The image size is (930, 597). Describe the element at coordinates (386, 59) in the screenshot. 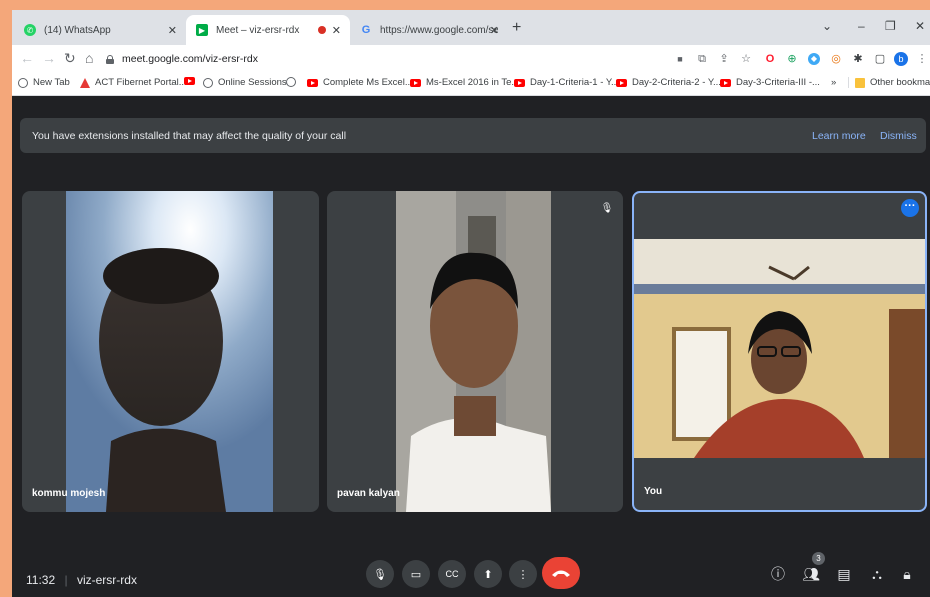

I see `address-bar: meet.google.com/viz-ersr-rdx` at that location.